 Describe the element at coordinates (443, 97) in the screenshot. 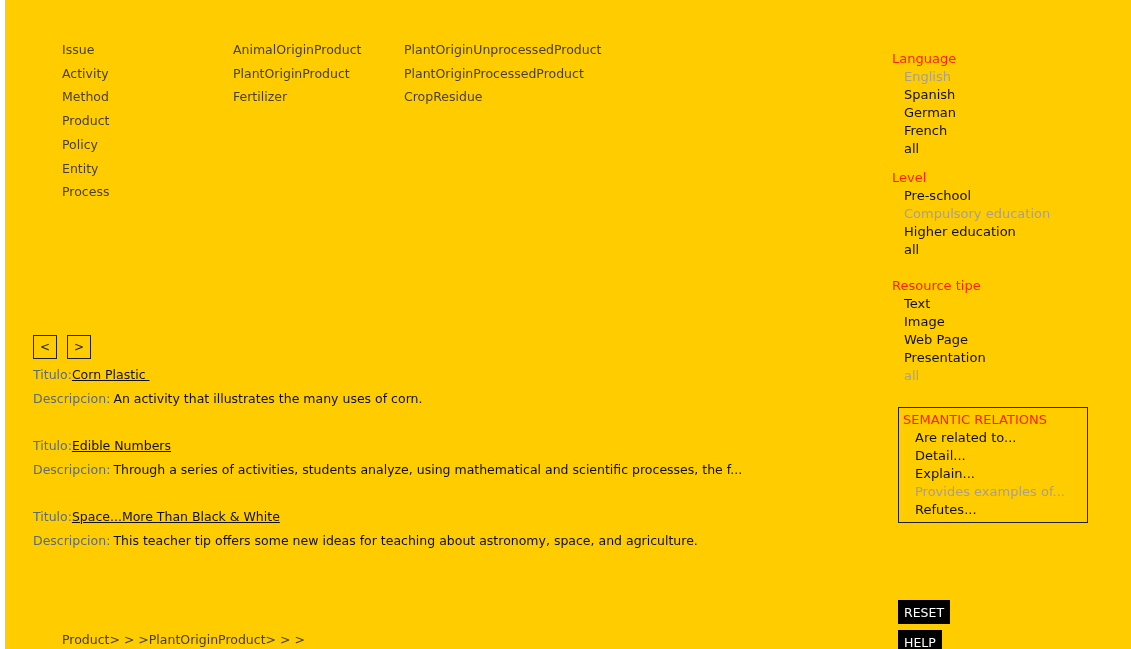

I see `category-link: CropResidue` at that location.